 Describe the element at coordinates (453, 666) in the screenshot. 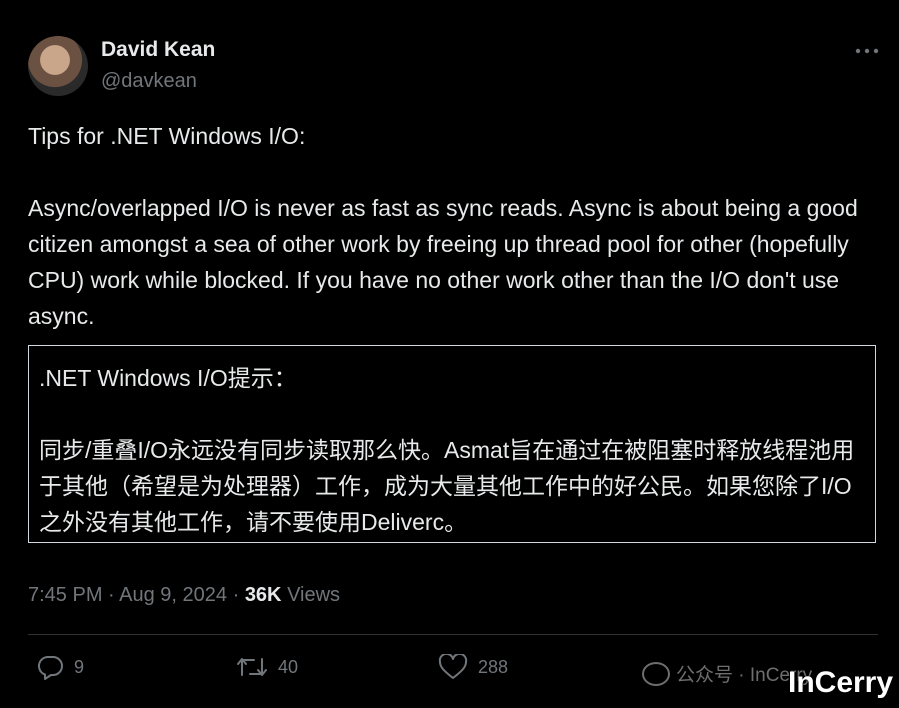

I see `like-icon` at that location.